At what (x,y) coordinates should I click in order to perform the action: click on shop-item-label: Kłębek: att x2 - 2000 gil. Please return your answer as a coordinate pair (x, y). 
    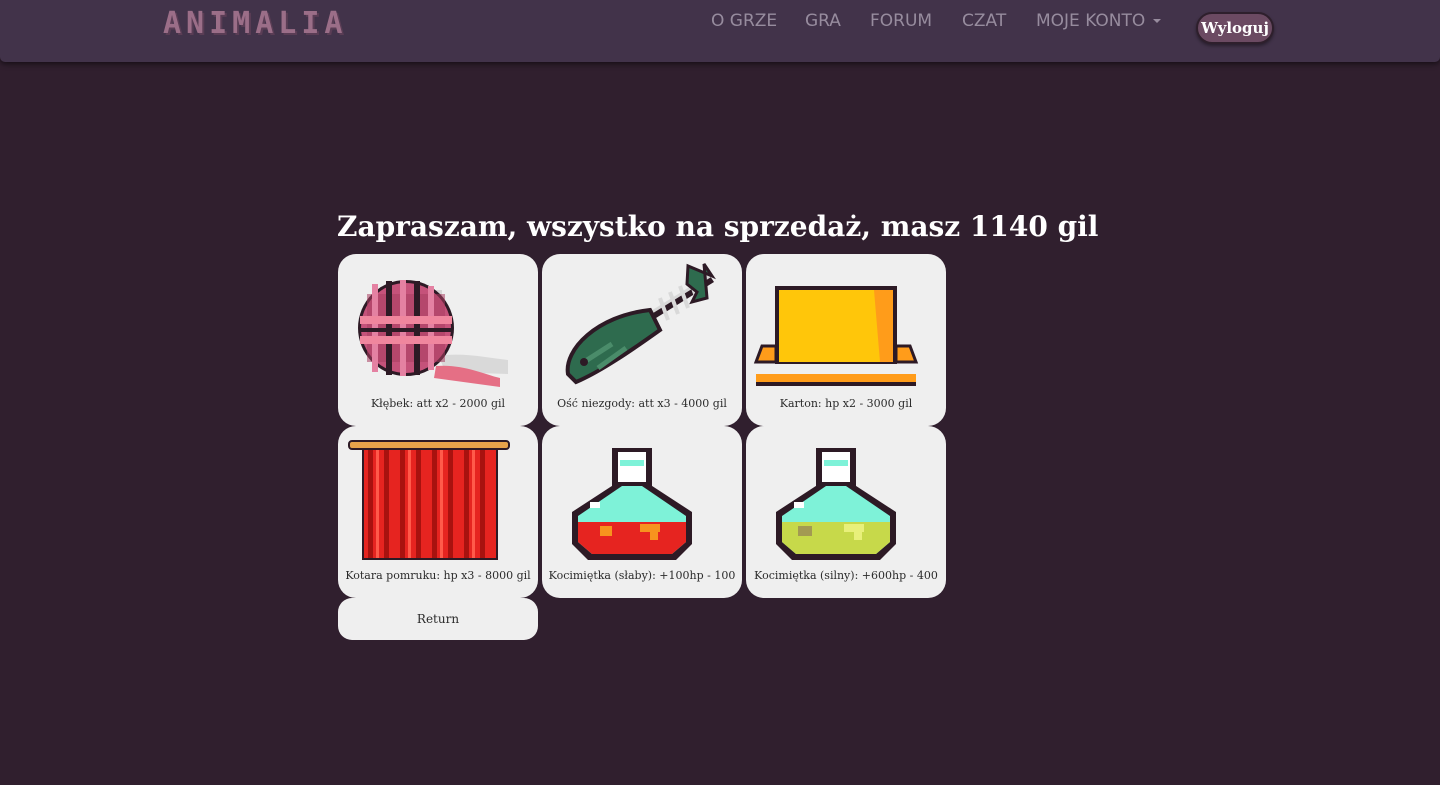
    Looking at the image, I should click on (438, 403).